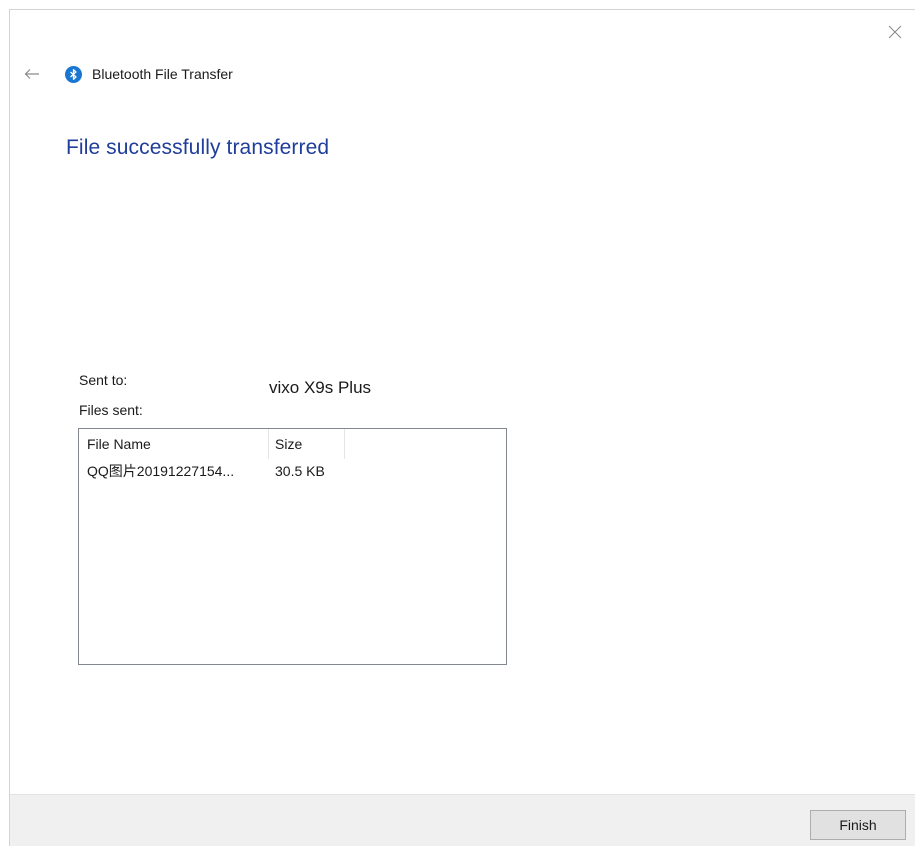 The height and width of the screenshot is (846, 915). Describe the element at coordinates (73, 74) in the screenshot. I see `bluetooth-icon` at that location.